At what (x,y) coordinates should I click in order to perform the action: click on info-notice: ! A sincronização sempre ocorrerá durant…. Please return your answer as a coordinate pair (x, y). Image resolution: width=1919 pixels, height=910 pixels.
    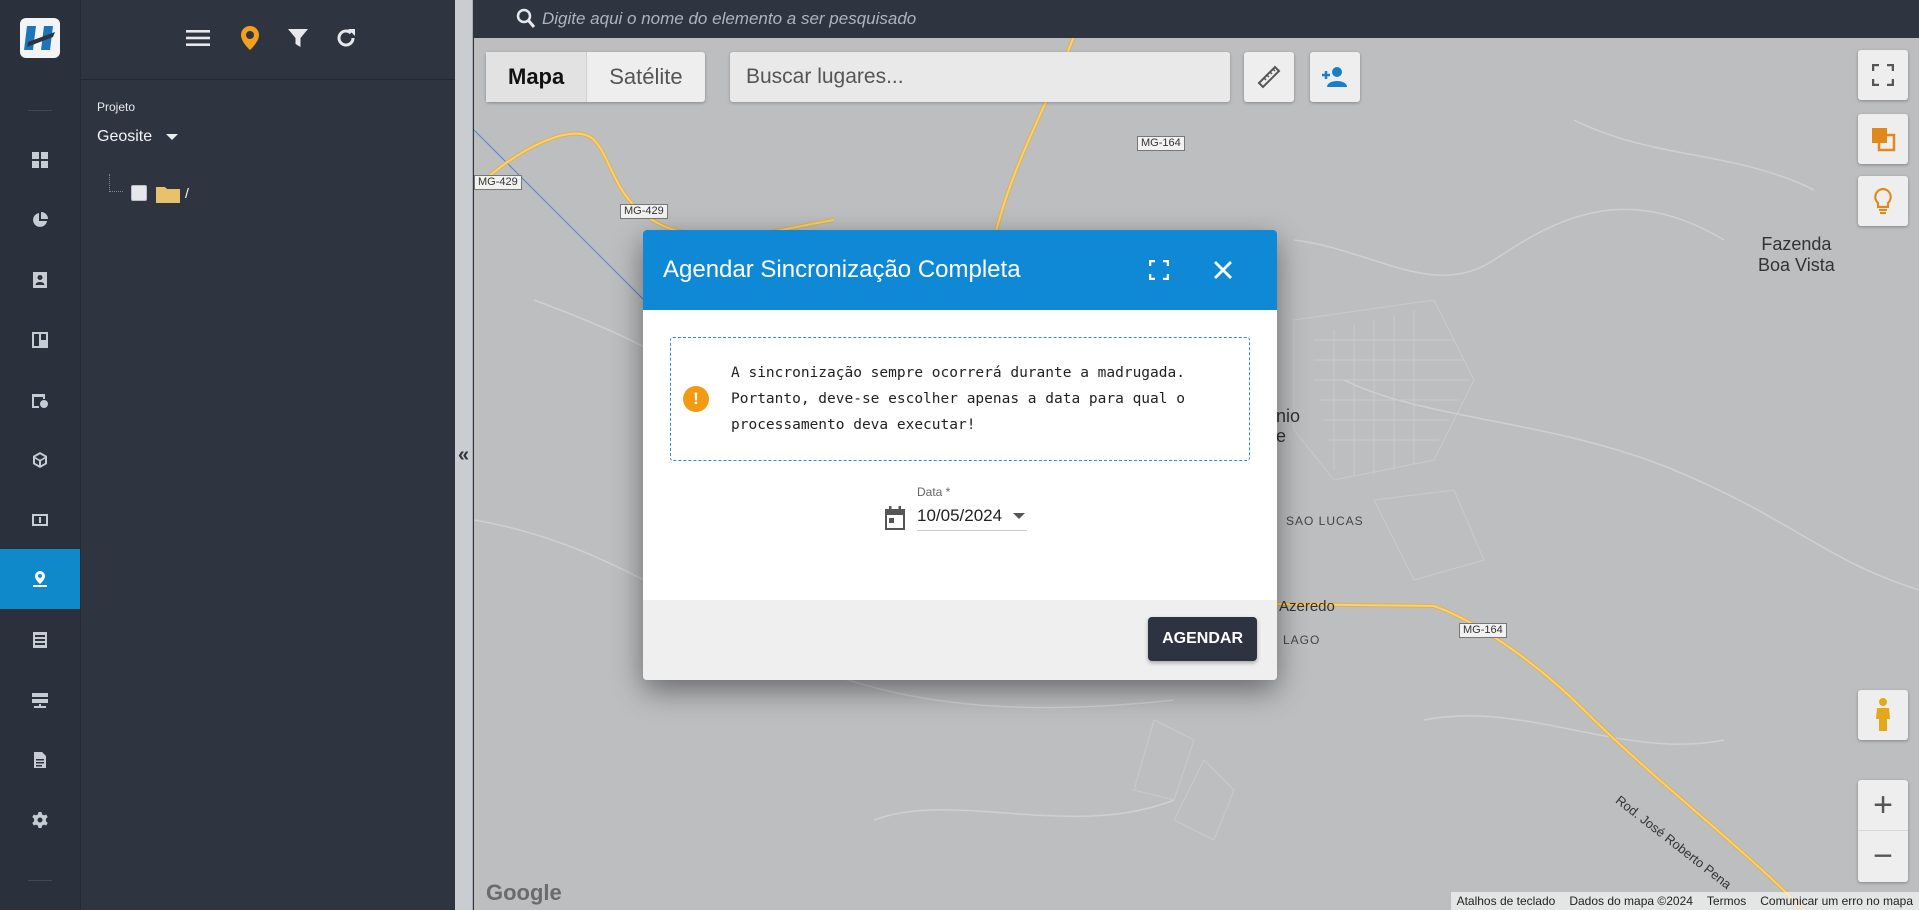
    Looking at the image, I should click on (960, 399).